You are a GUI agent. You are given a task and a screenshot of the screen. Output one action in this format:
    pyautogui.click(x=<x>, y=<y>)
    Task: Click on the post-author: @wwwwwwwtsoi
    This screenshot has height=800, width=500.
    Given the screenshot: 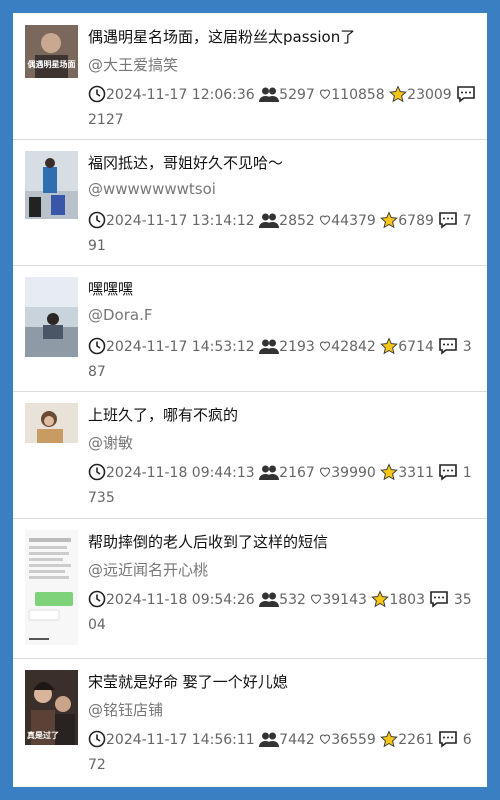 What is the action you would take?
    pyautogui.click(x=152, y=189)
    